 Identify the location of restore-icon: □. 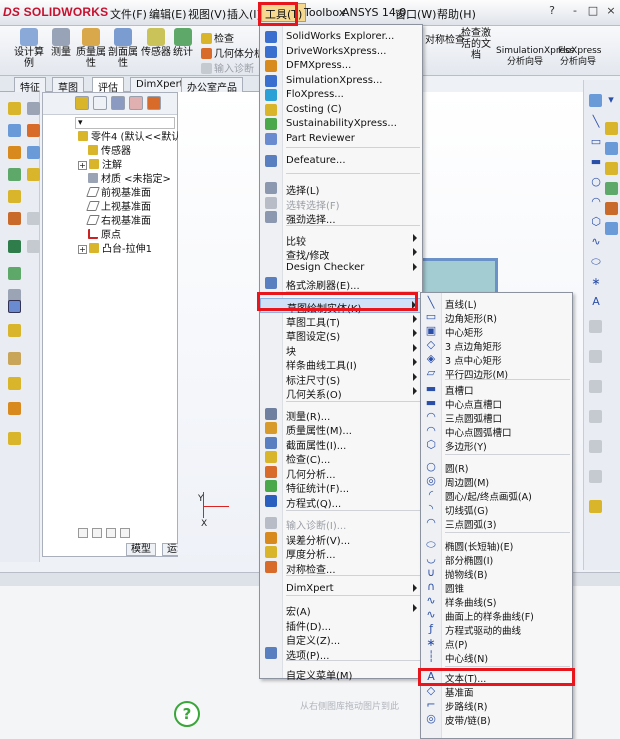
(593, 12).